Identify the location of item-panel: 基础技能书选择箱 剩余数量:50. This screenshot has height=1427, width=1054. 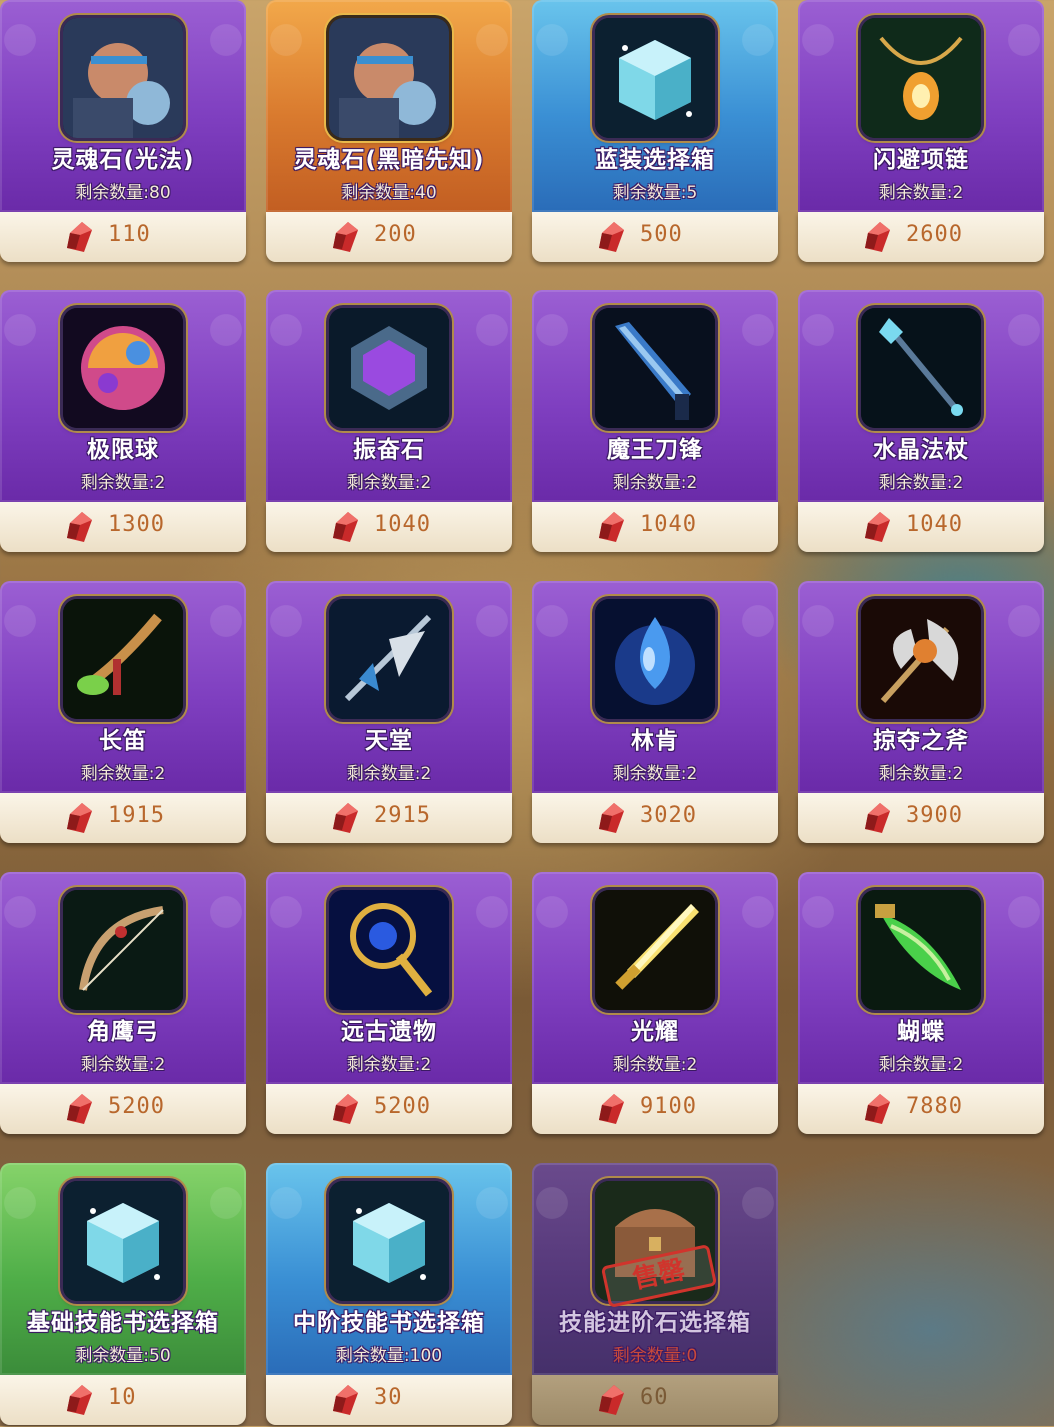
(123, 1269).